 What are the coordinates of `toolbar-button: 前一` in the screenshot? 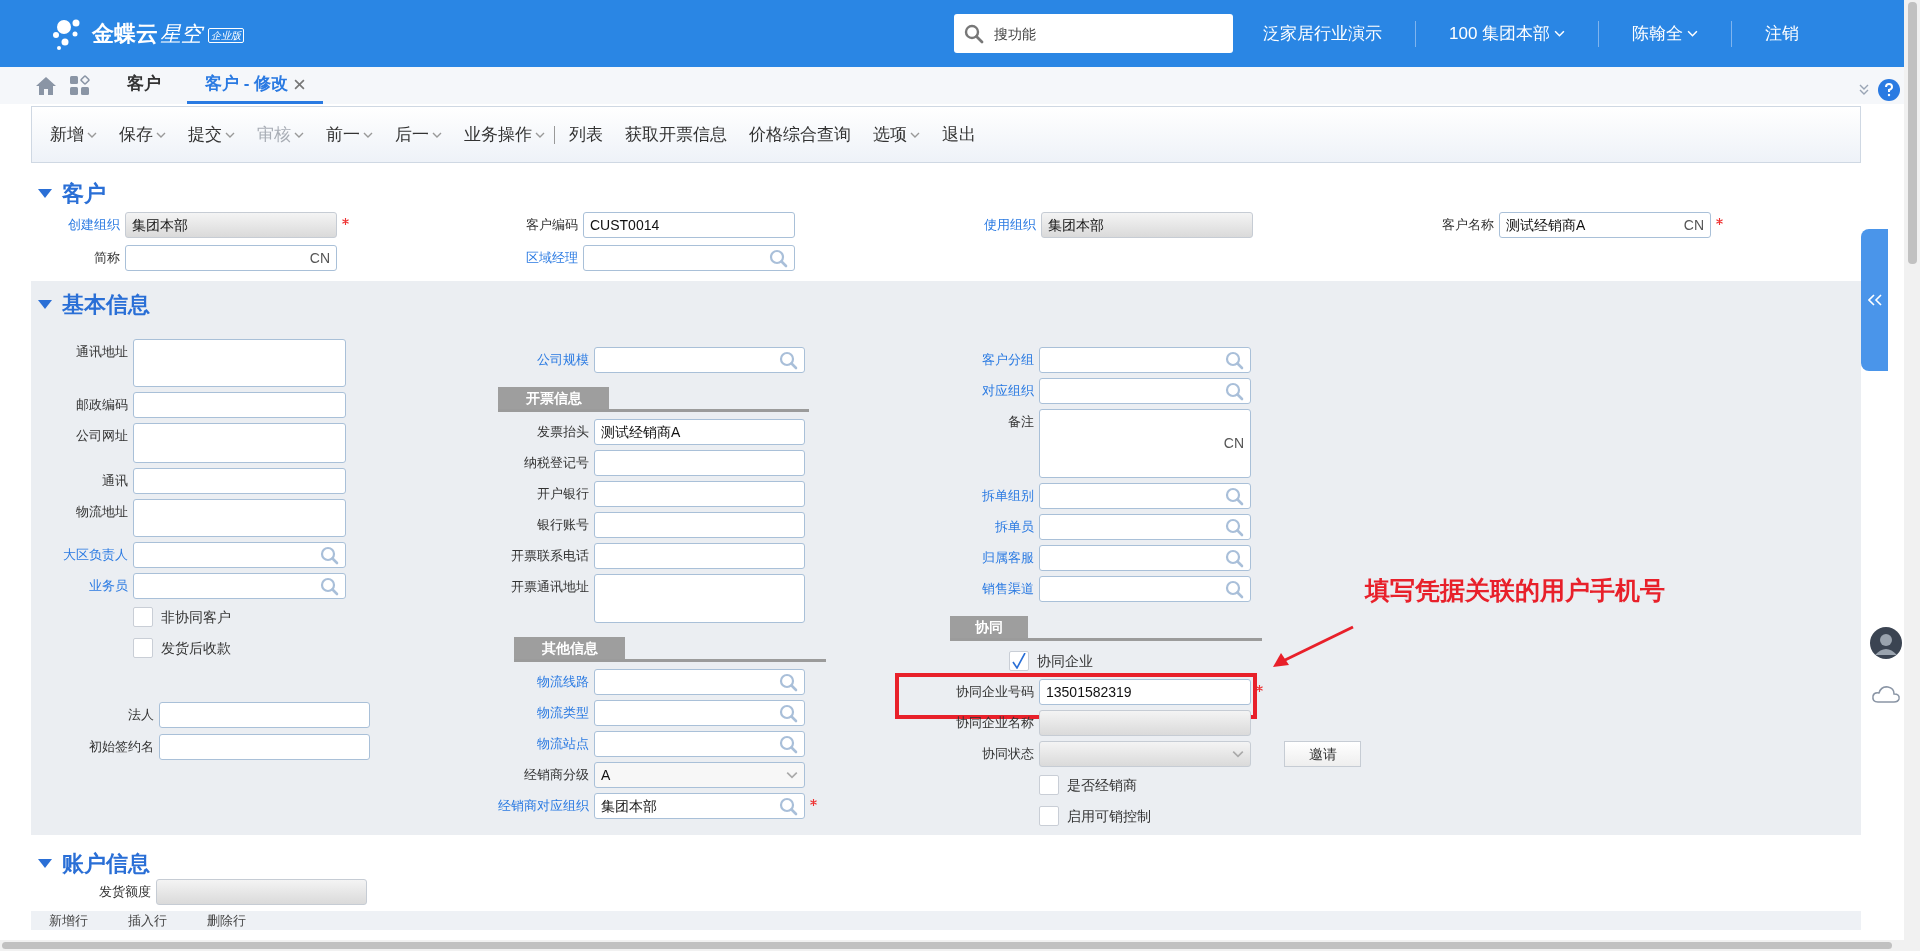 It's located at (349, 134).